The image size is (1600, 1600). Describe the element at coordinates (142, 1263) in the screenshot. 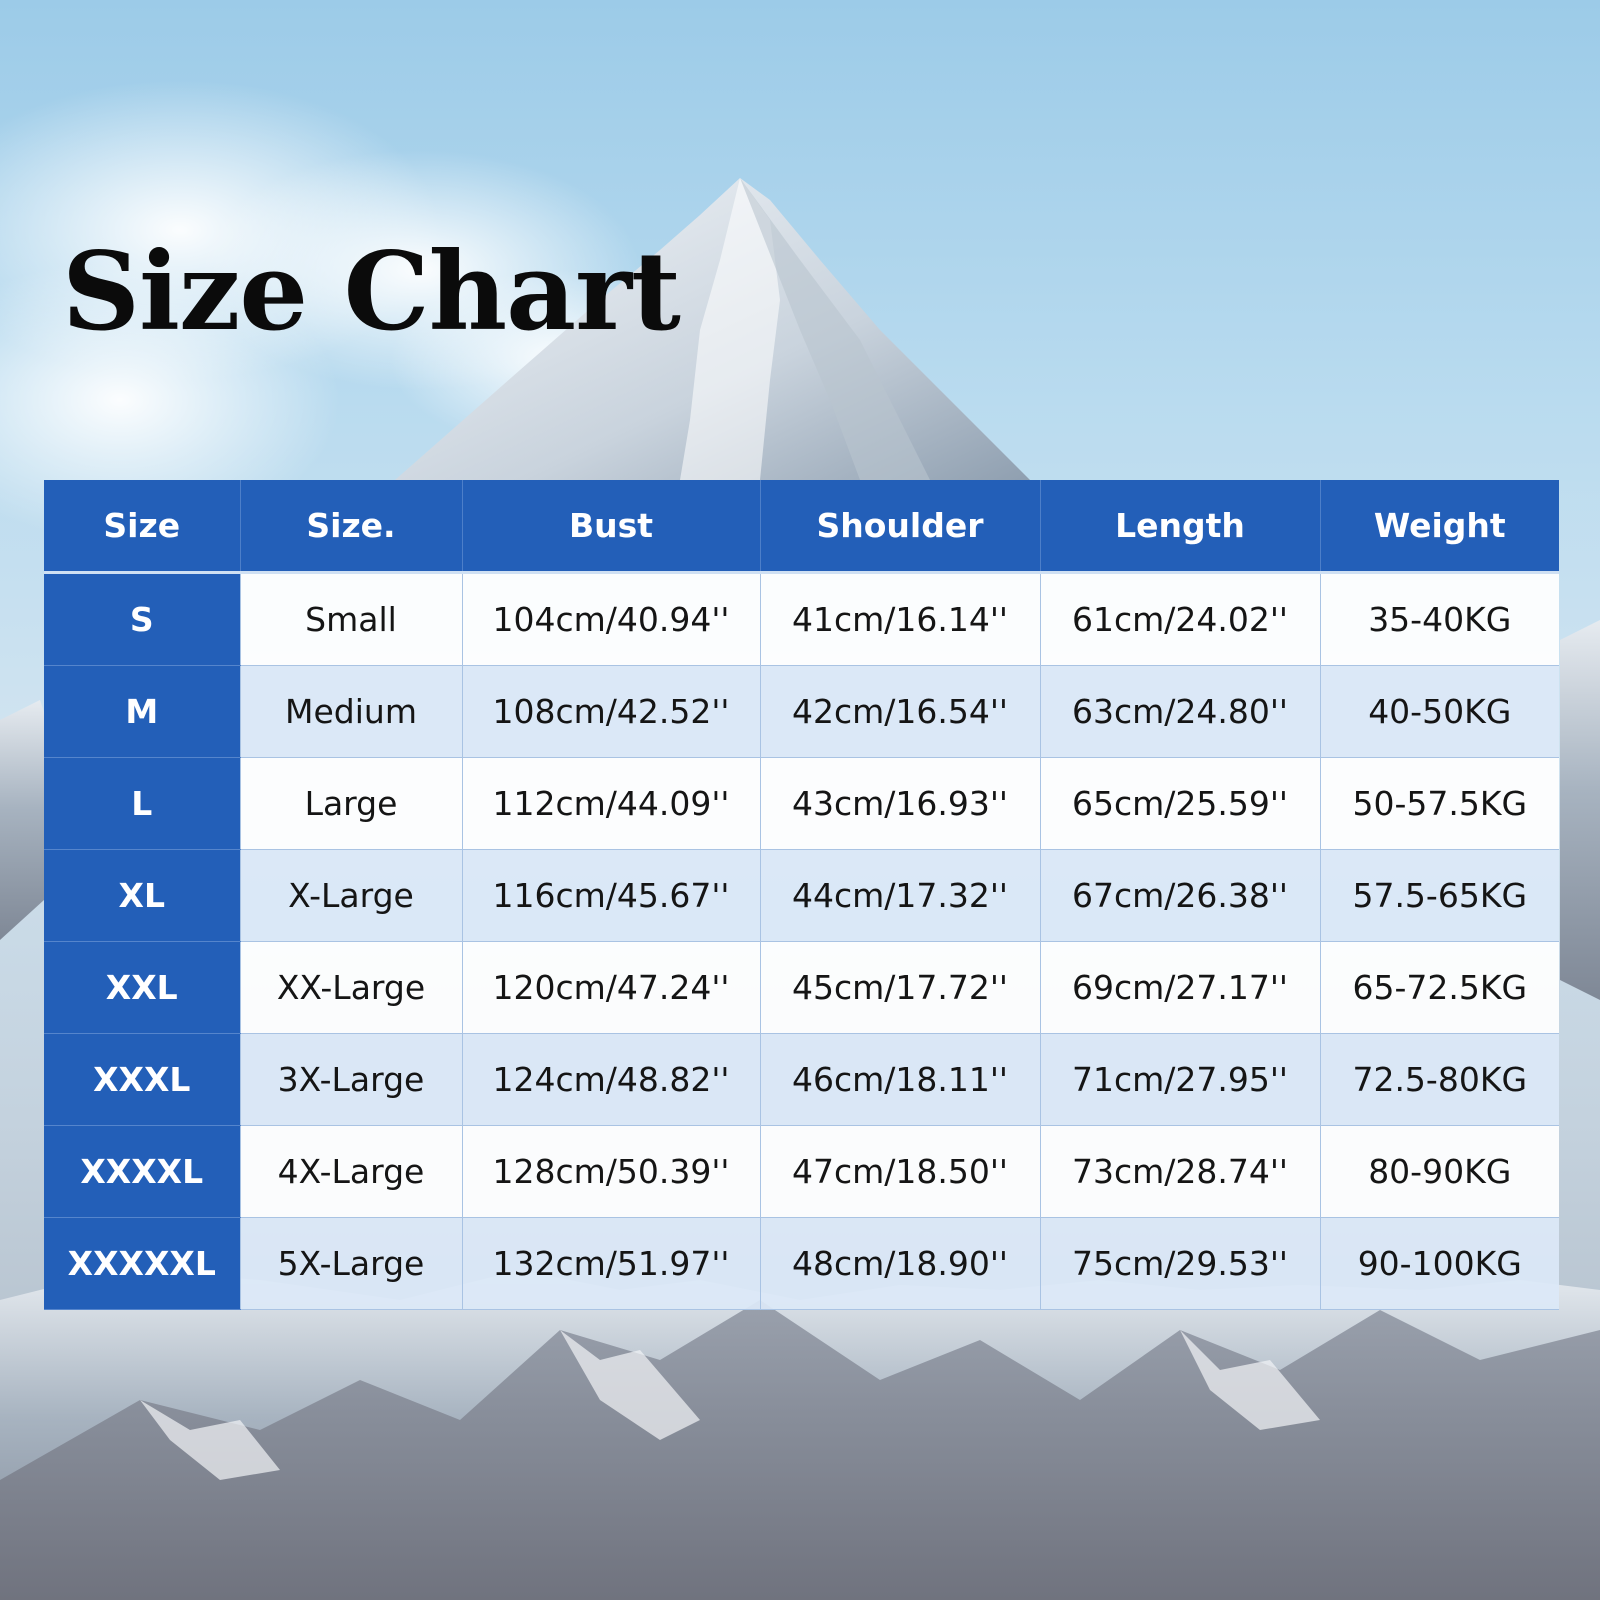

I see `size-code-cell: XXXXXL` at that location.